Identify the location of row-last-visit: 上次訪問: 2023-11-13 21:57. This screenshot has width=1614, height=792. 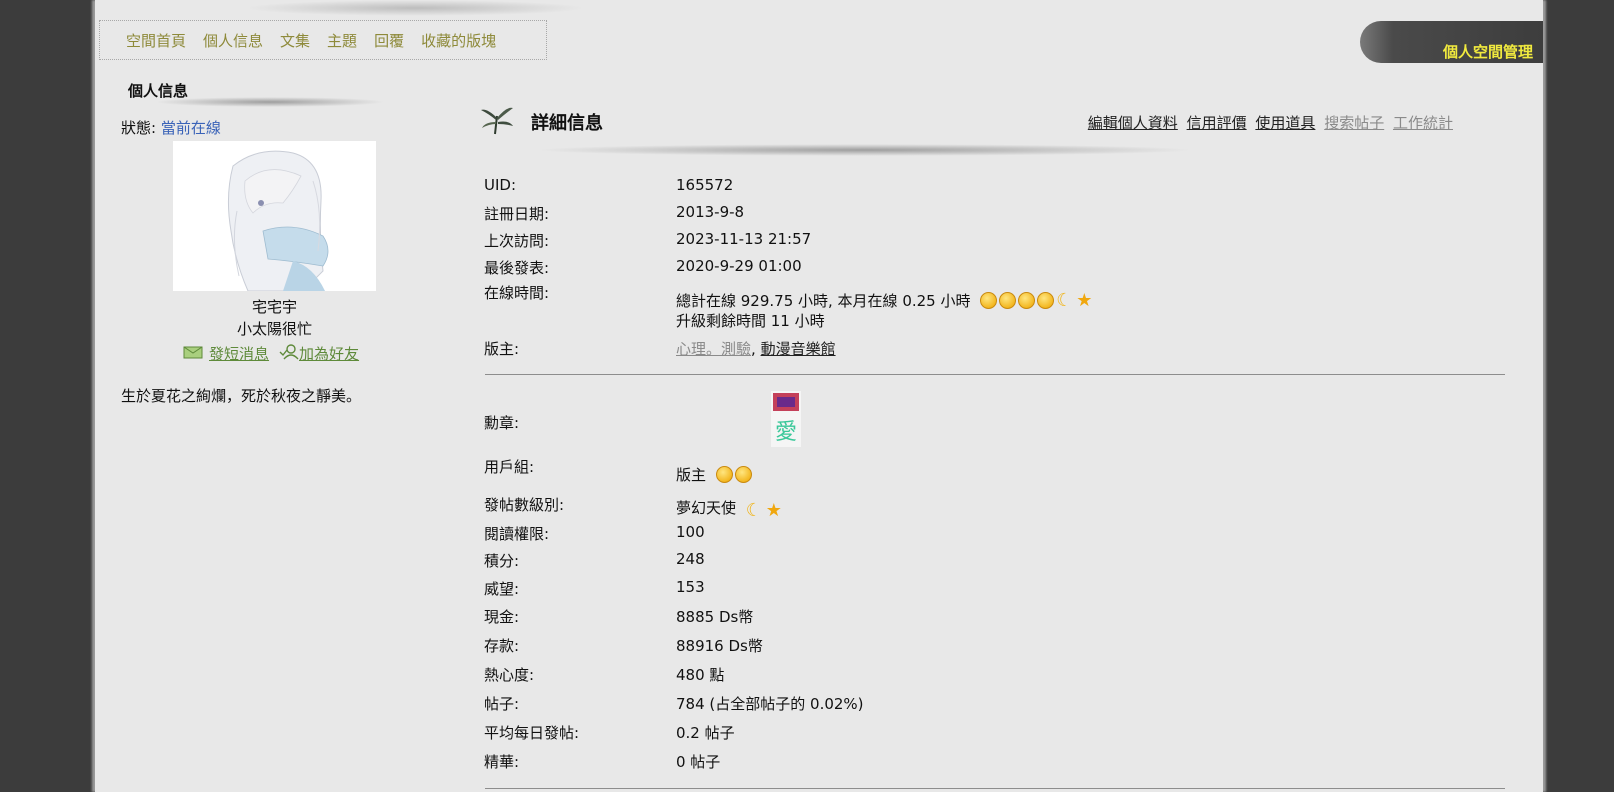
(647, 240).